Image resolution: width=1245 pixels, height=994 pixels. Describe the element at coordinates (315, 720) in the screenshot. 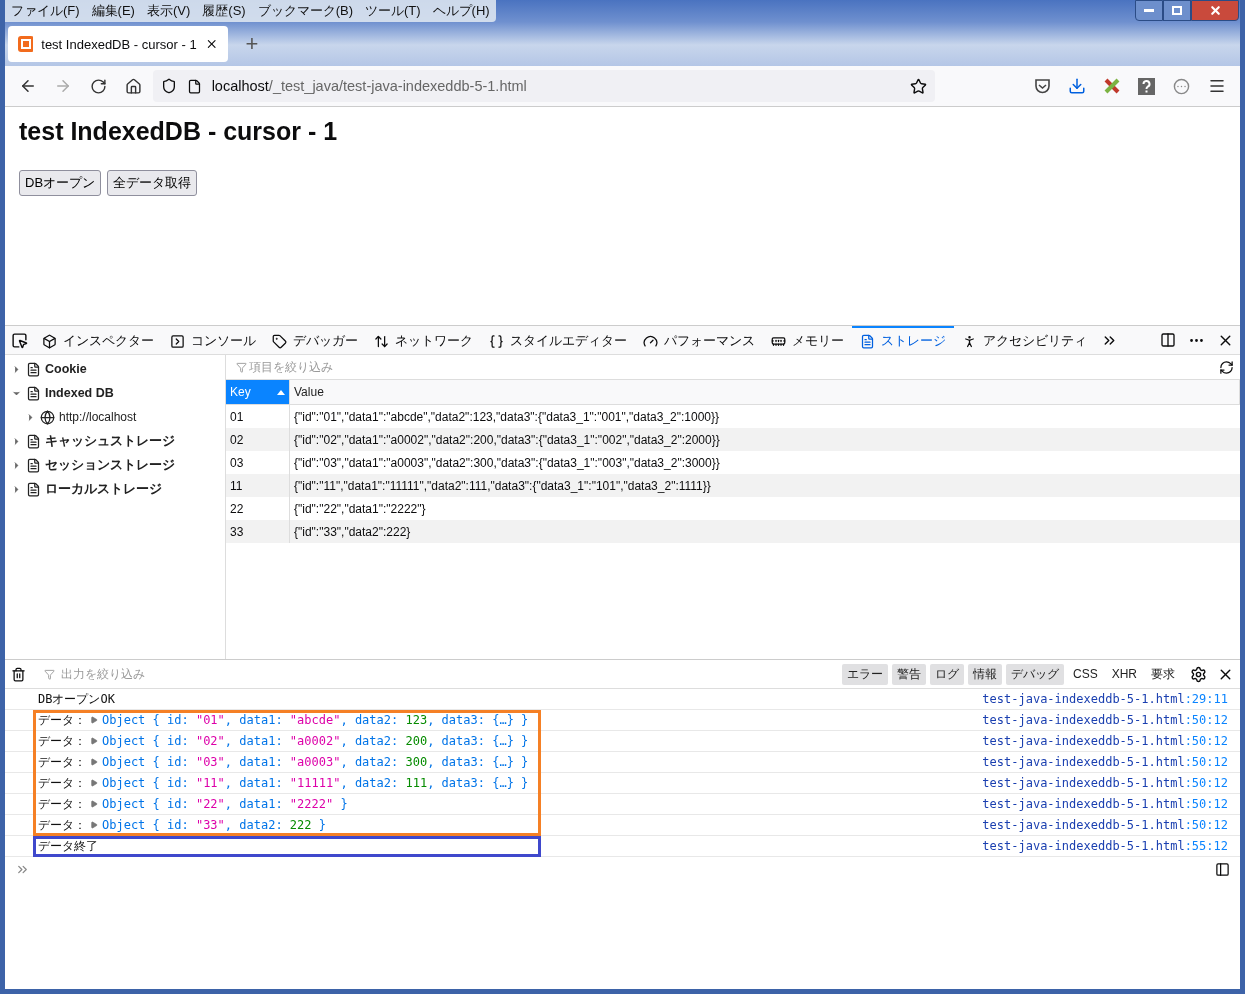

I see `object-preview: Object { id: "01", data1: "abcde", data2: 123, data3: {…} }` at that location.